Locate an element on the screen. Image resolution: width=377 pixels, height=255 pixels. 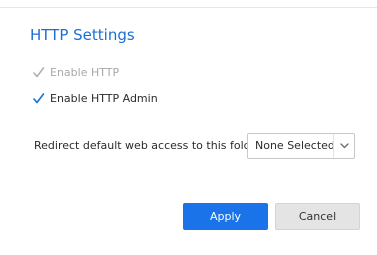
section-title: HTTP Settings is located at coordinates (82, 35).